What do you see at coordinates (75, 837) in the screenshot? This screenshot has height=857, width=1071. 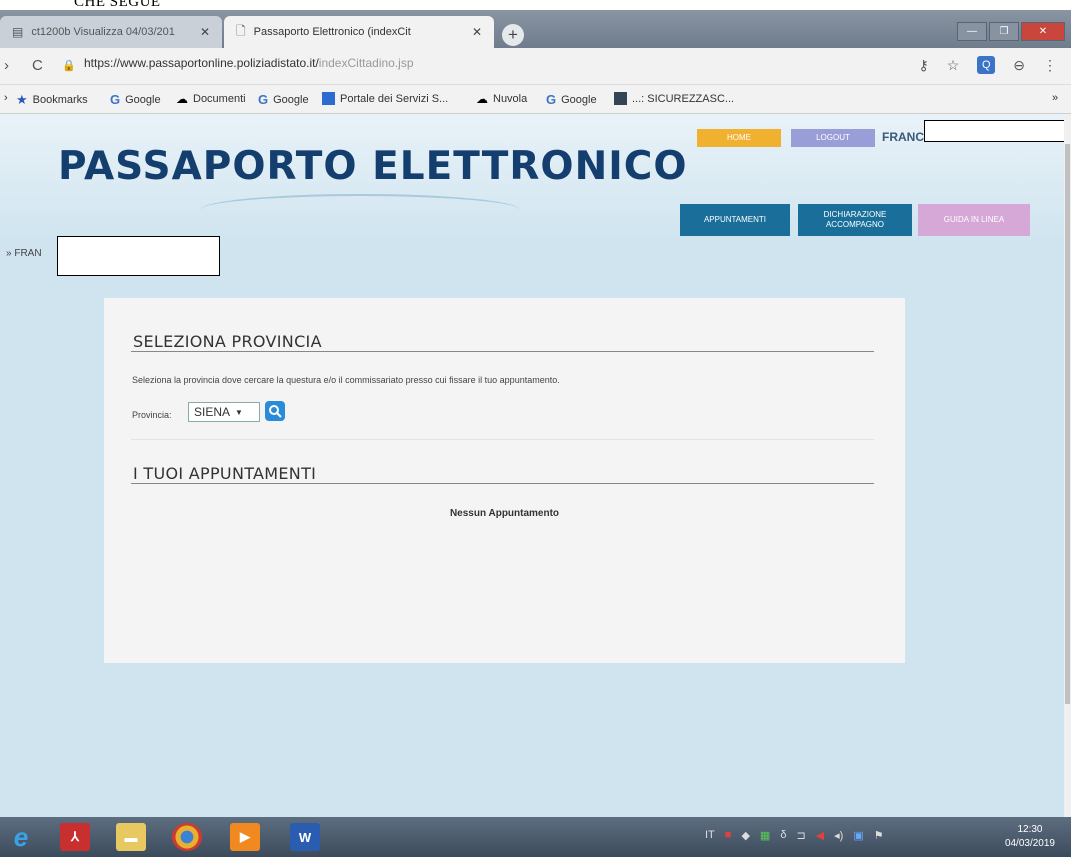 I see `acrobat-icon: ⅄` at bounding box center [75, 837].